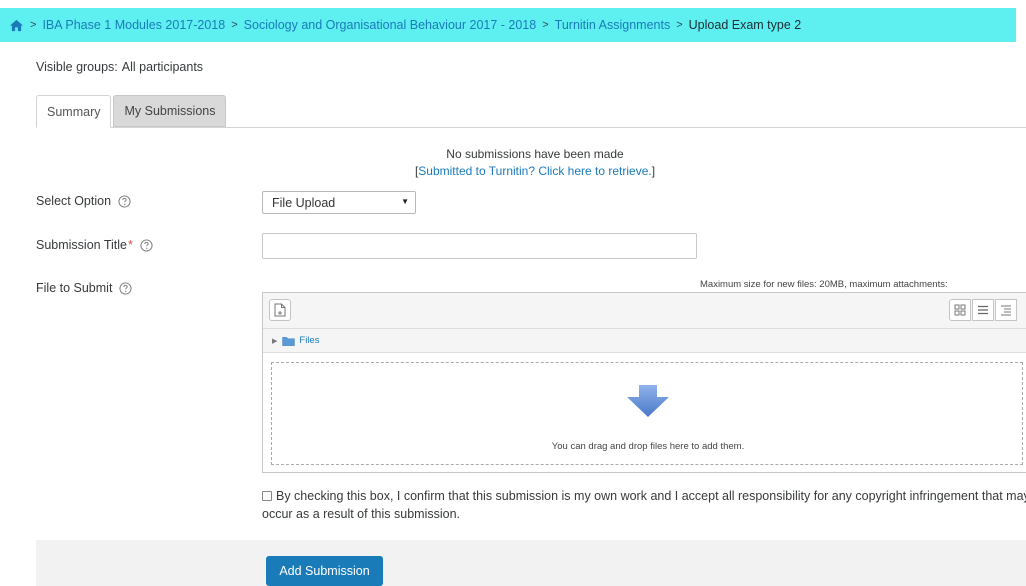  Describe the element at coordinates (119, 67) in the screenshot. I see `visible-groups: Visible groups: All participants` at that location.